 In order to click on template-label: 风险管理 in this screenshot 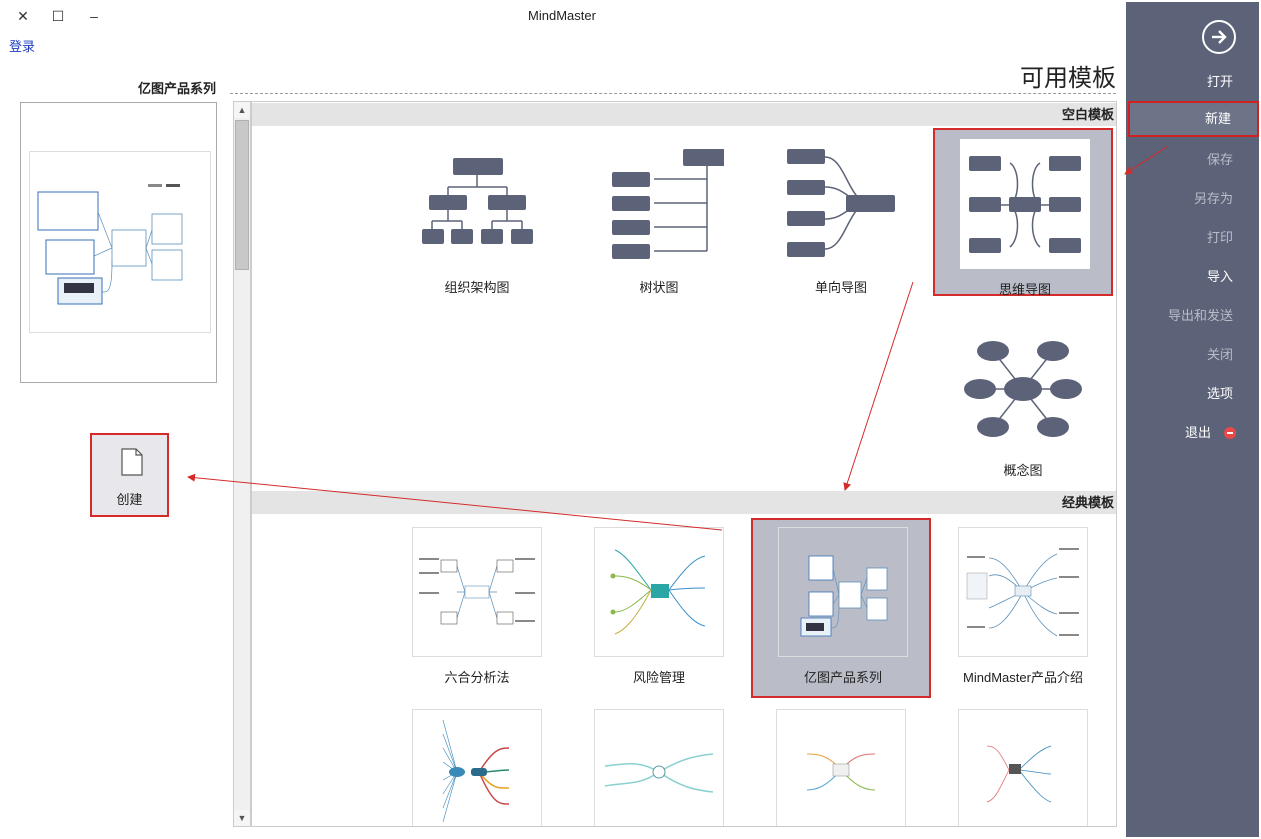, I will do `click(658, 677)`.